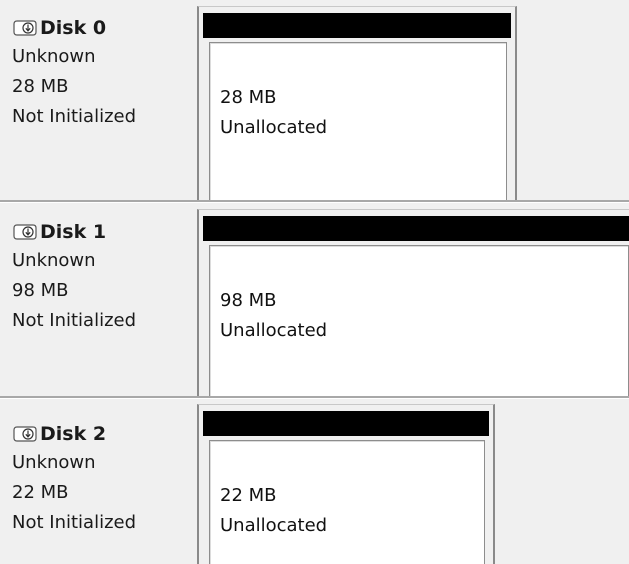  Describe the element at coordinates (73, 28) in the screenshot. I see `disk-title-label-0: Disk 0` at that location.